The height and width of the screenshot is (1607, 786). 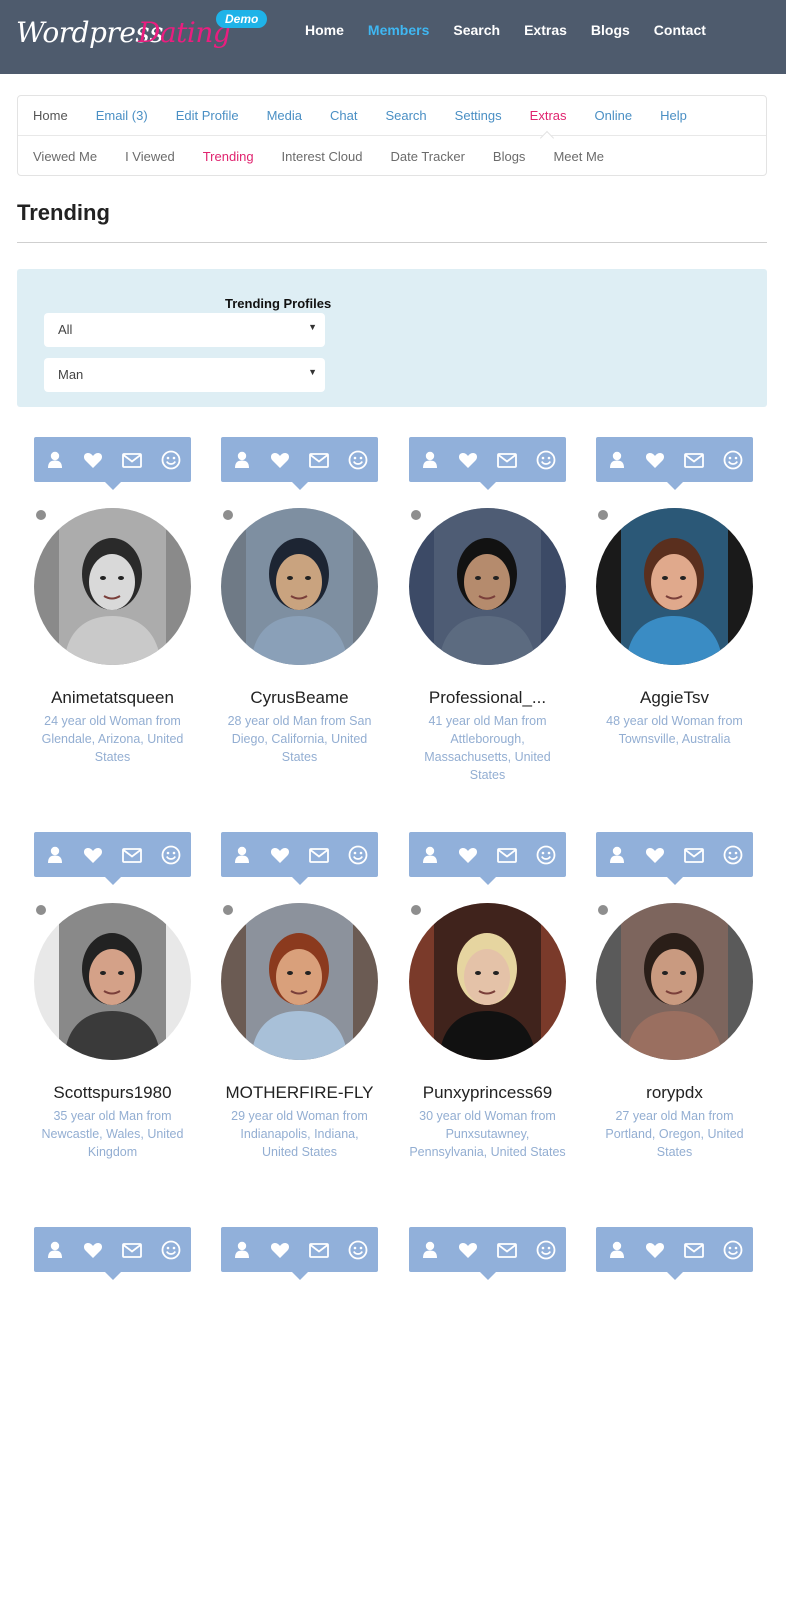 I want to click on subnav-i-viewed: I Viewed, so click(x=150, y=156).